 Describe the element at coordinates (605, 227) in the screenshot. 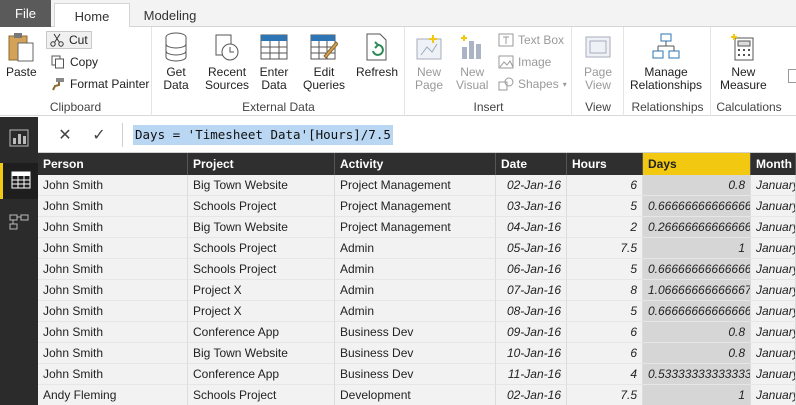

I see `table-cell-hours: 2` at that location.